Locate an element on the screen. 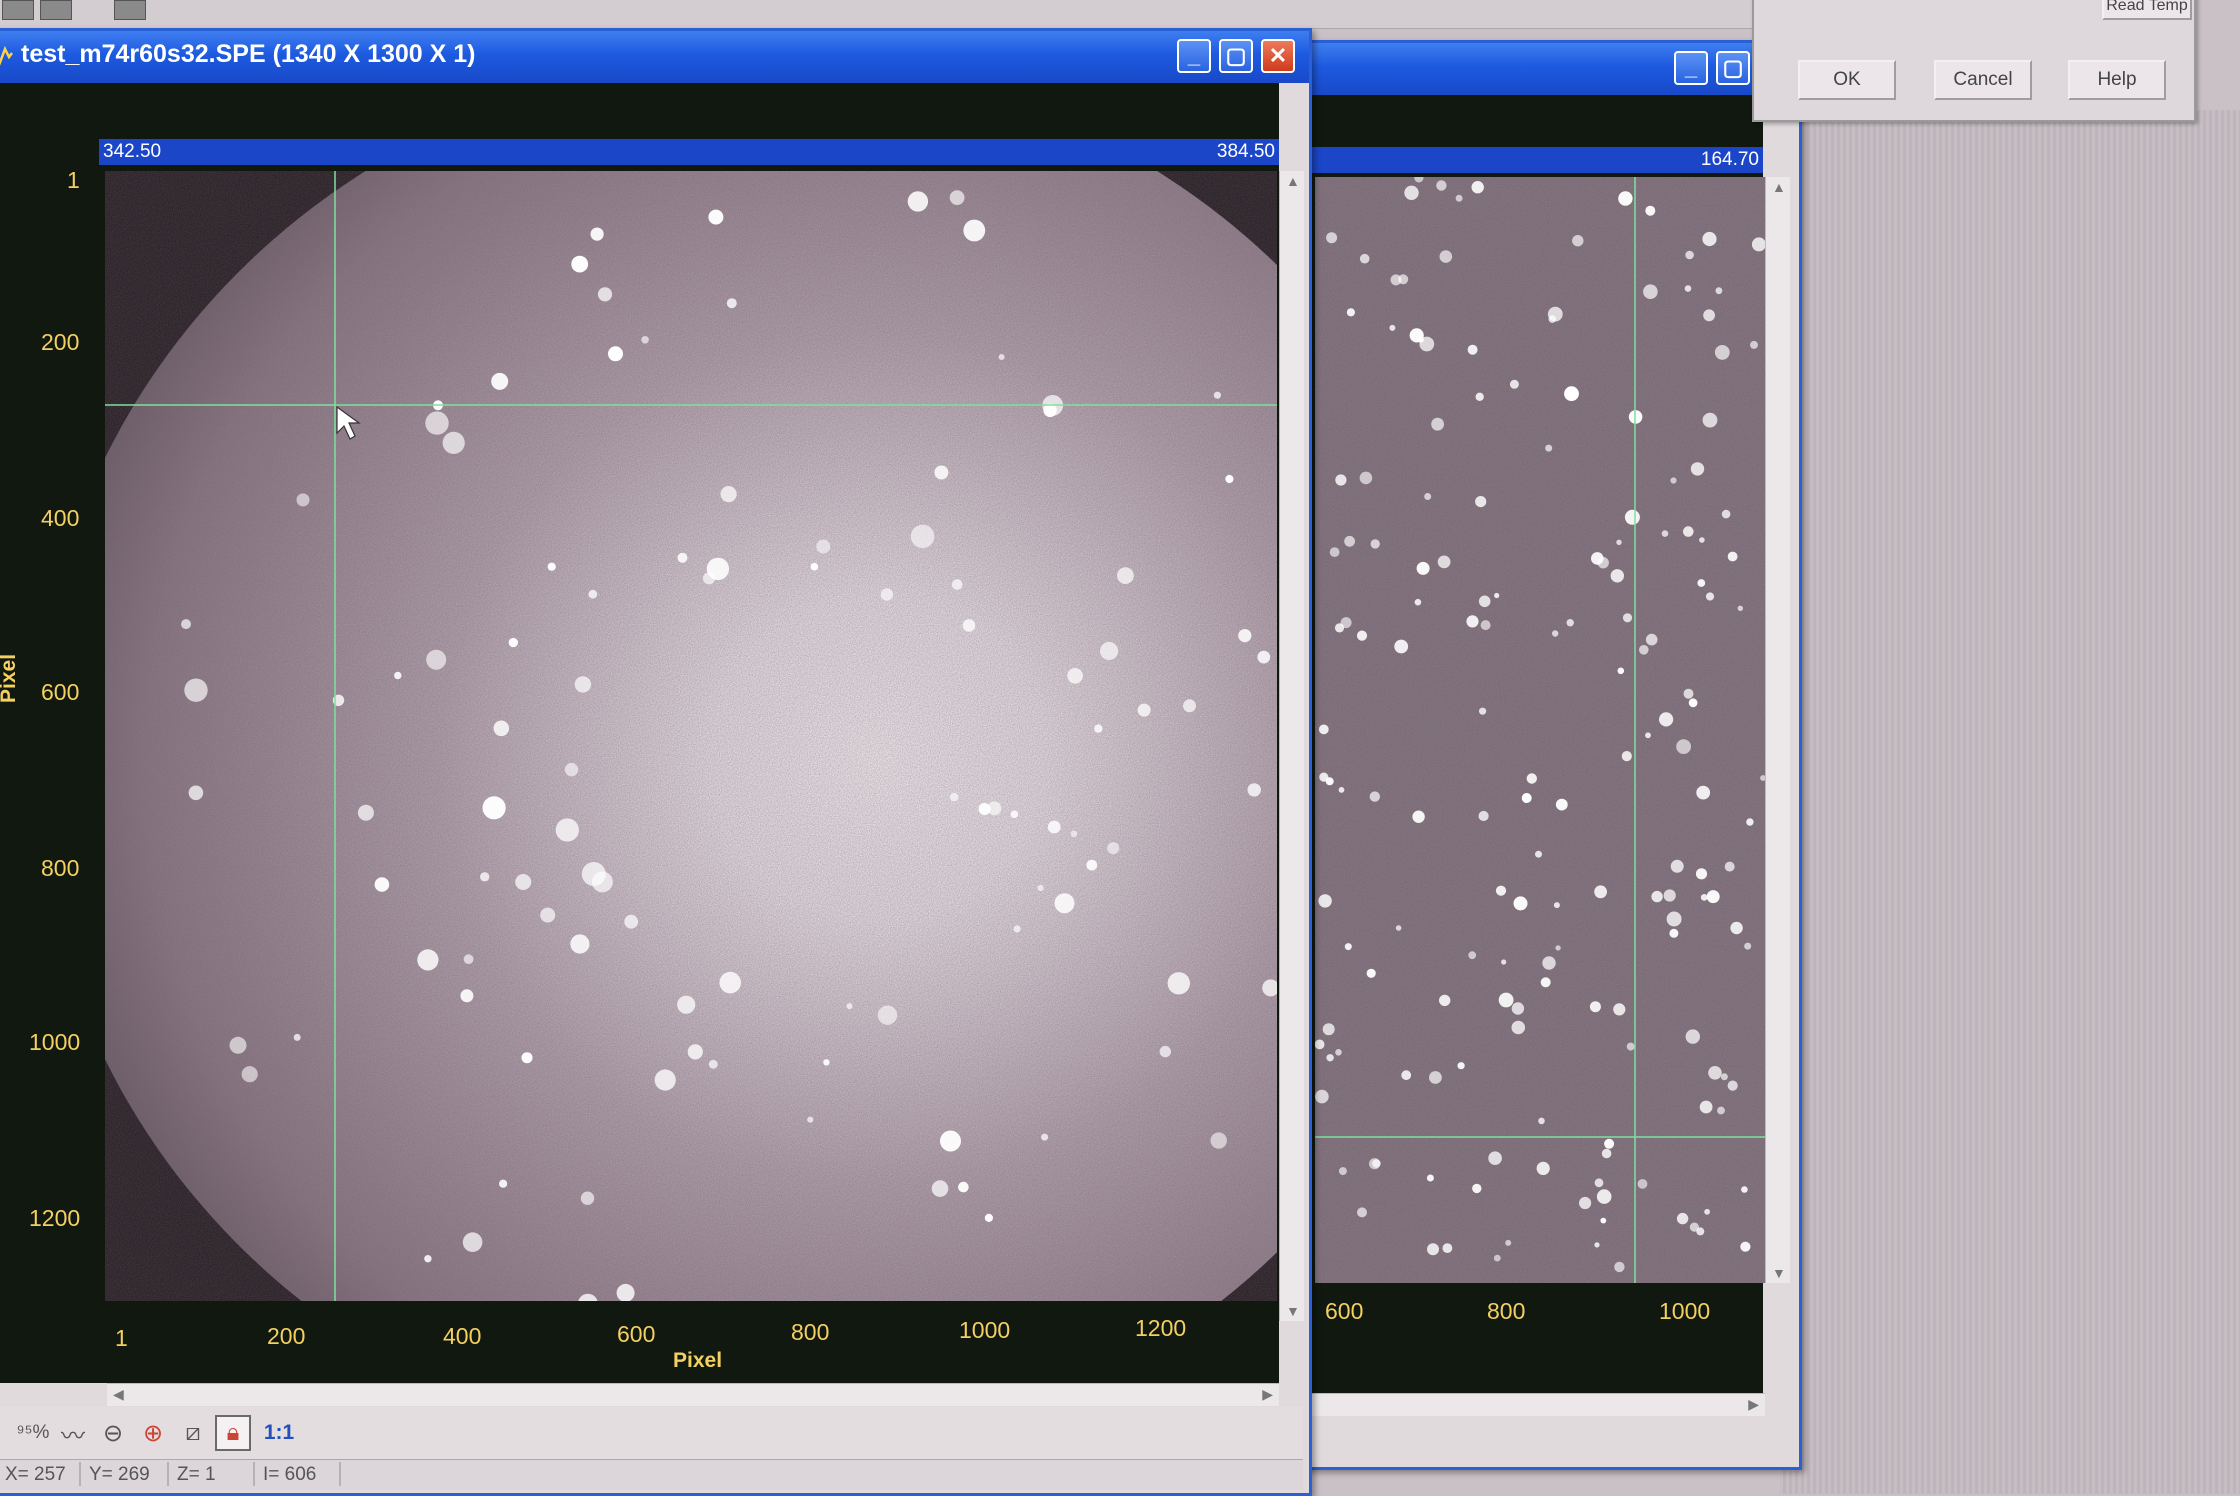  x-tick: 600 is located at coordinates (636, 1334).